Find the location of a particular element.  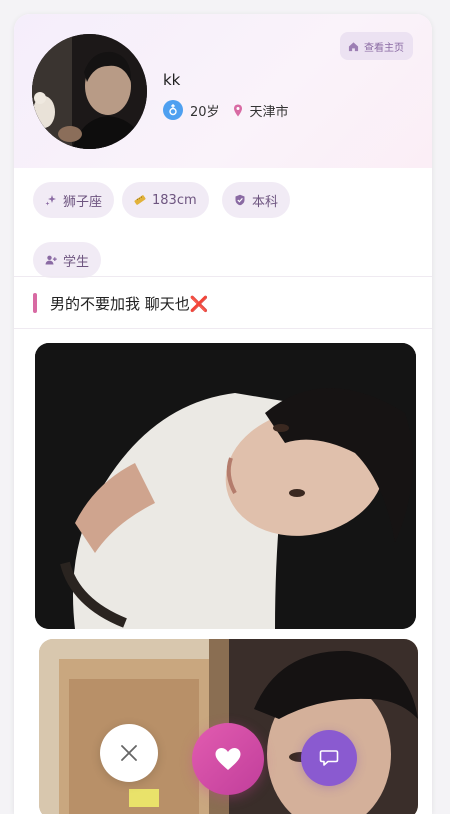

profile-meta: 20岁 天津市 is located at coordinates (226, 110).